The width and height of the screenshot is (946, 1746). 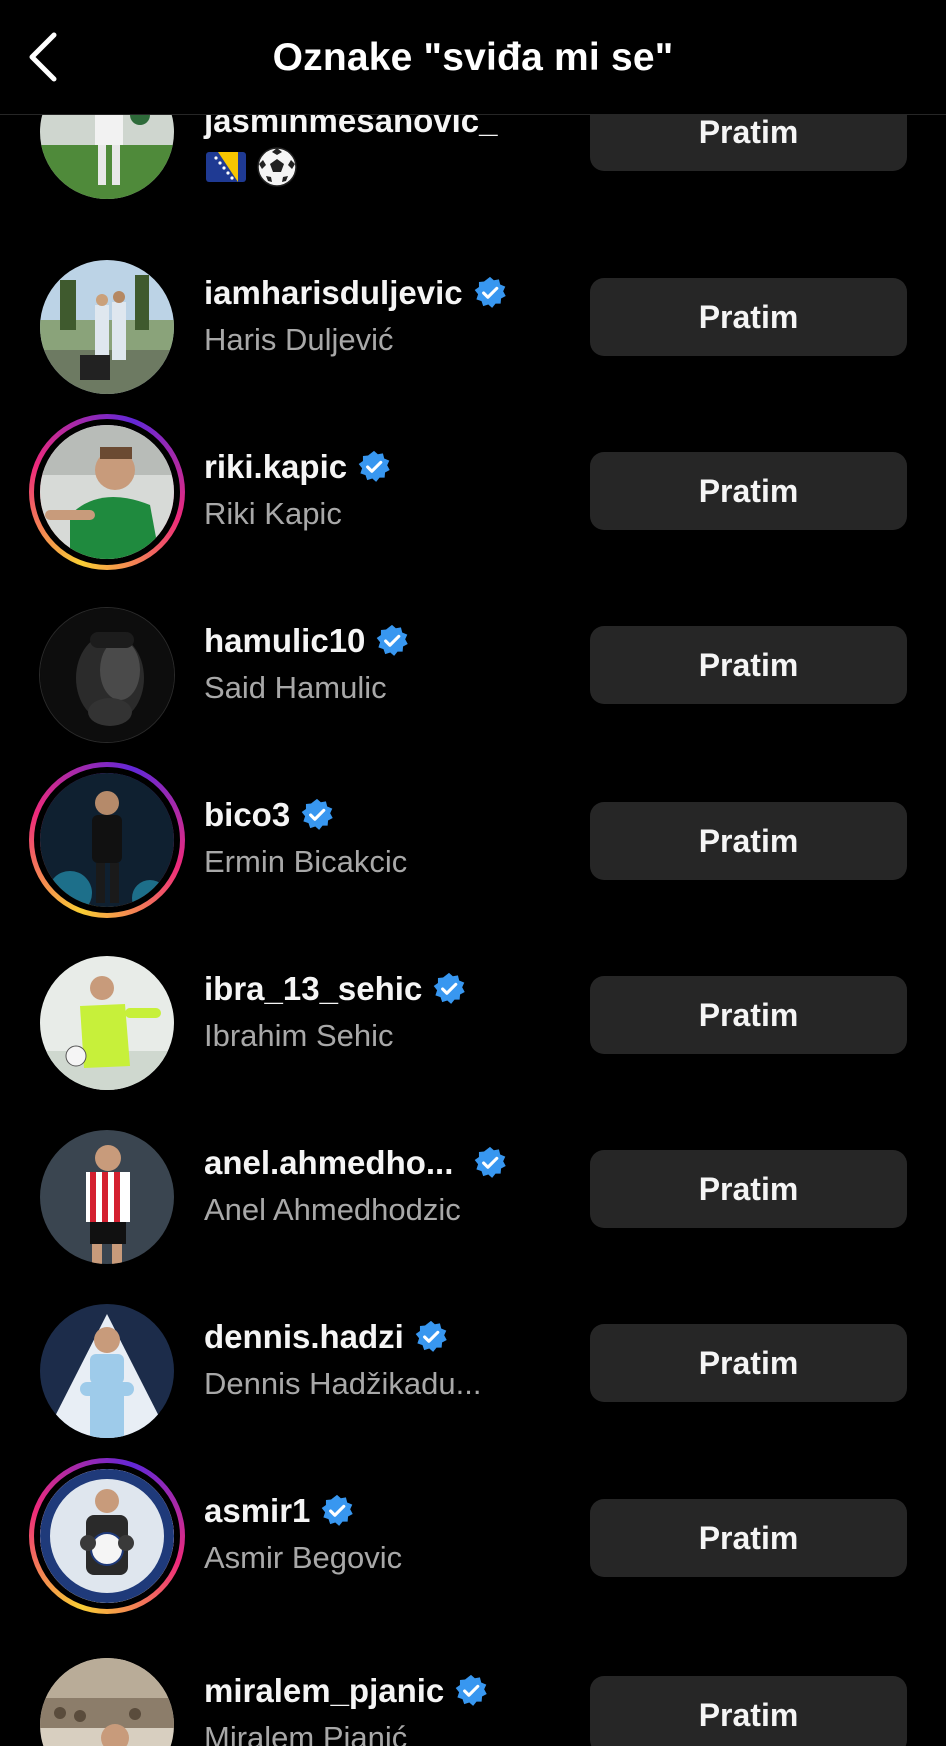 I want to click on list-item: dennis.hadzi Dennis Hadžikadu... Pratim, so click(x=473, y=1371).